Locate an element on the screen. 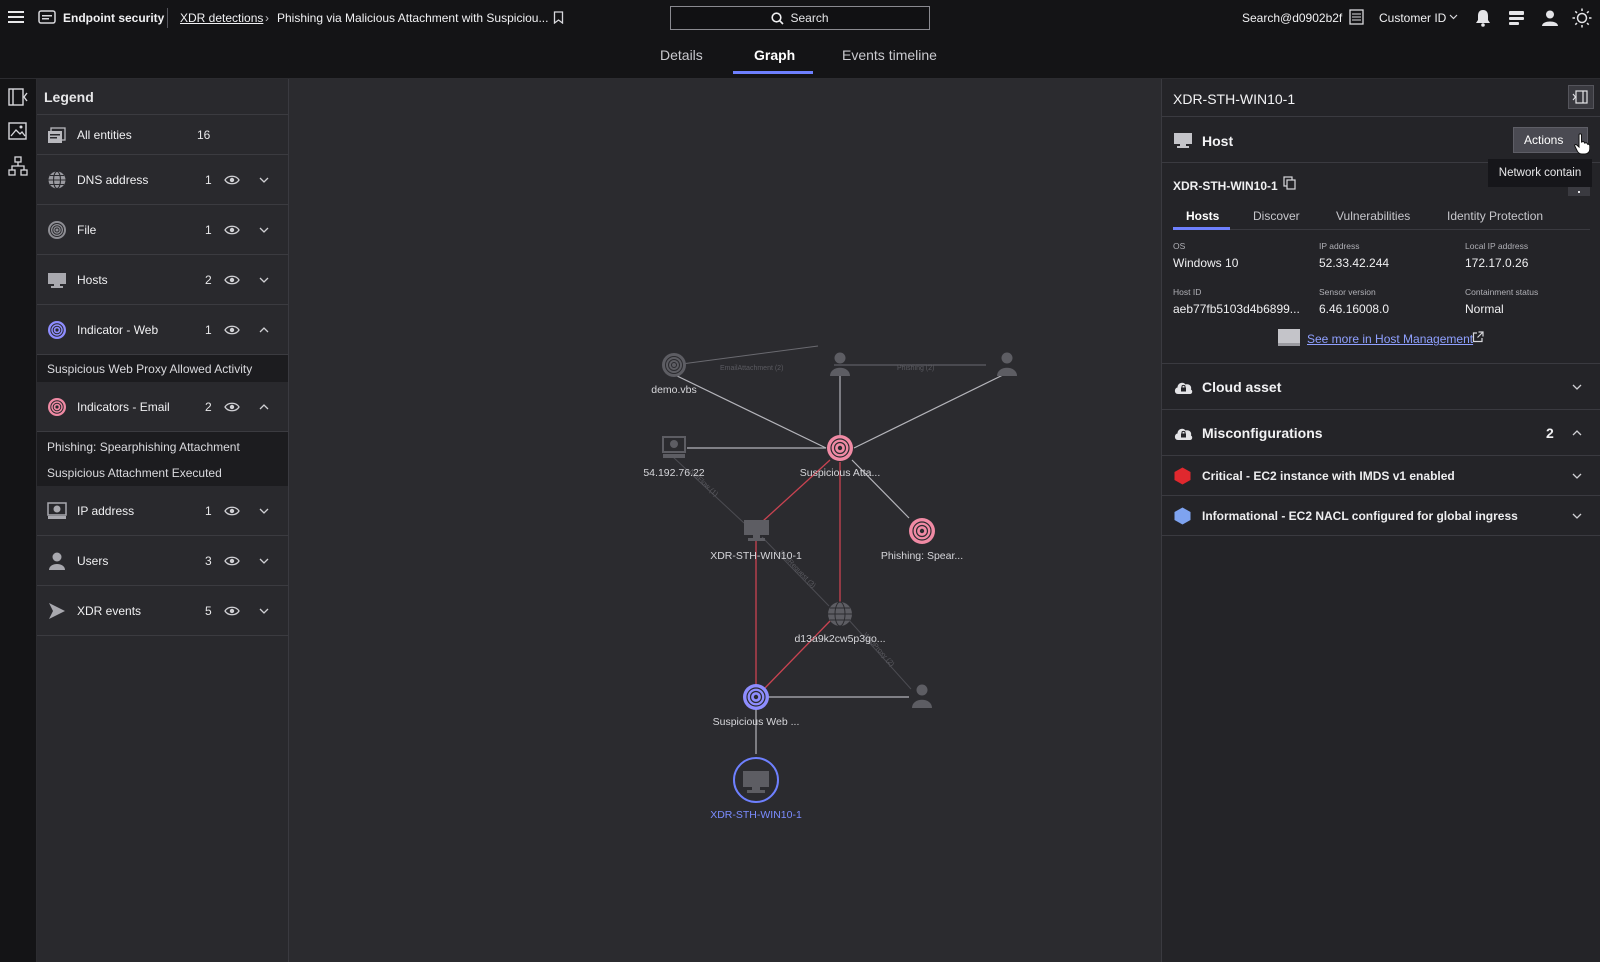 The image size is (1600, 962). collapse-legend-icon is located at coordinates (18, 97).